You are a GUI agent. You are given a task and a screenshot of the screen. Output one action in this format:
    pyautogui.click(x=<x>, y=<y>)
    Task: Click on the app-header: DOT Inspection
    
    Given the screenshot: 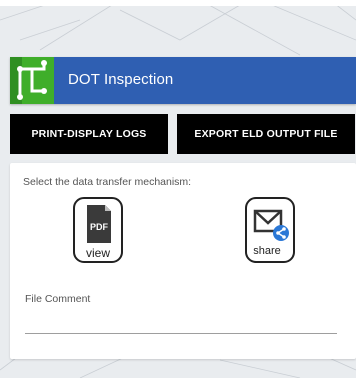 What is the action you would take?
    pyautogui.click(x=183, y=80)
    